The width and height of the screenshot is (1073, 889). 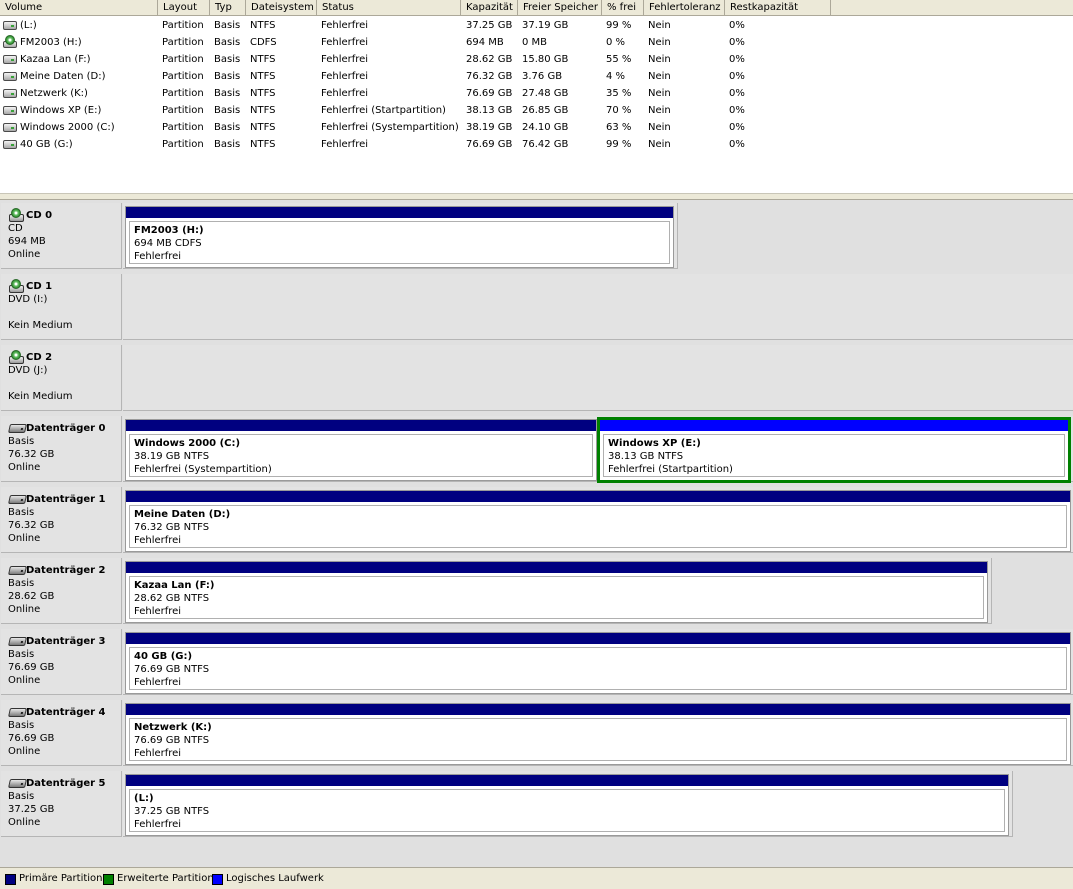 I want to click on partition-block: Kazaa Lan (F:) 28.62 GB NTFS Fehlerfrei, so click(x=556, y=592).